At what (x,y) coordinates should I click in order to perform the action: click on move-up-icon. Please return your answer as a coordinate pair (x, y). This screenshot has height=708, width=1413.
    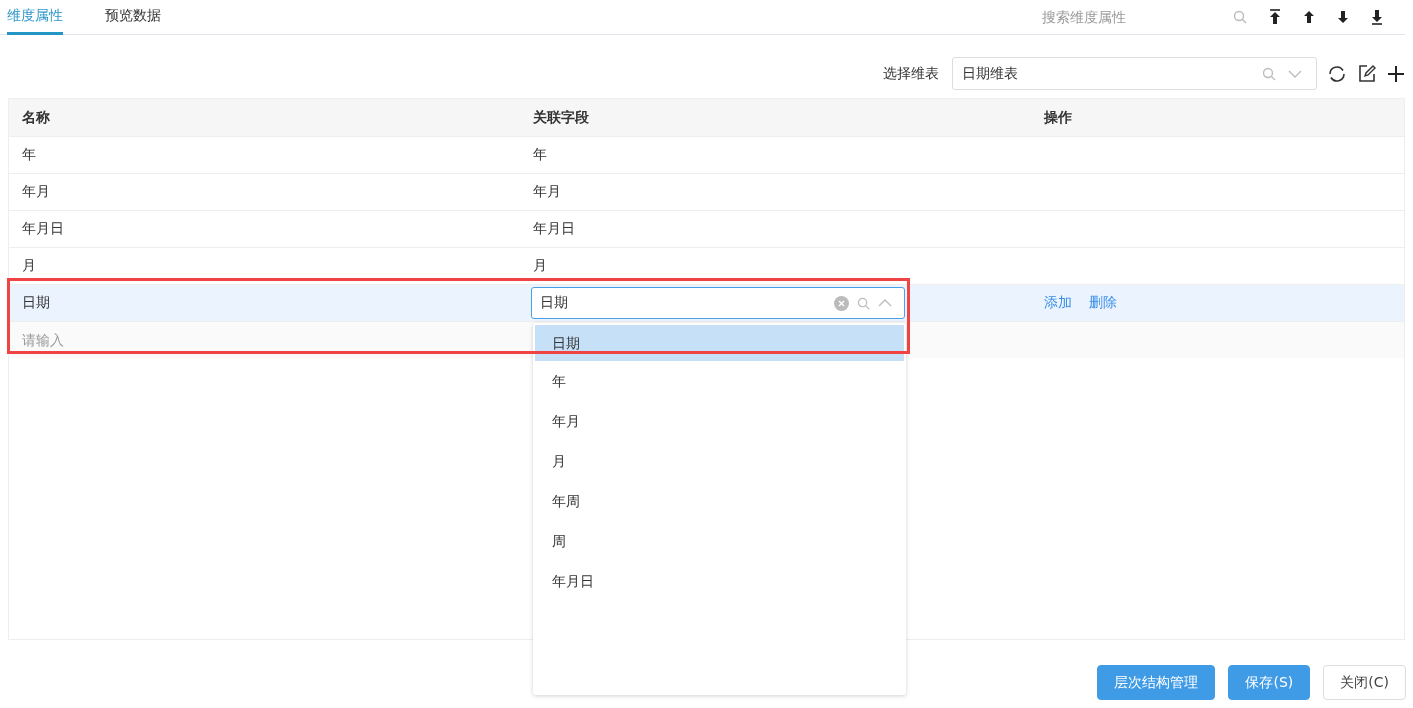
    Looking at the image, I should click on (1309, 17).